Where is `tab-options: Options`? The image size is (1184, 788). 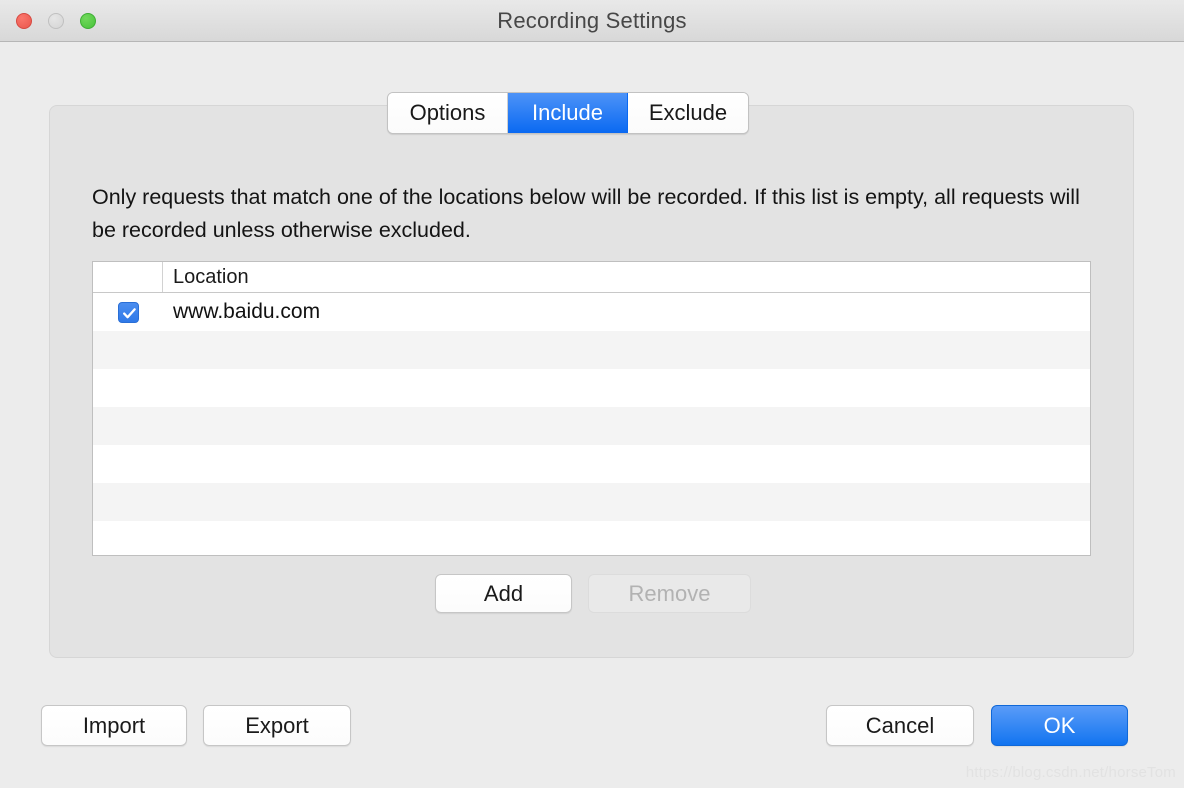
tab-options: Options is located at coordinates (448, 113).